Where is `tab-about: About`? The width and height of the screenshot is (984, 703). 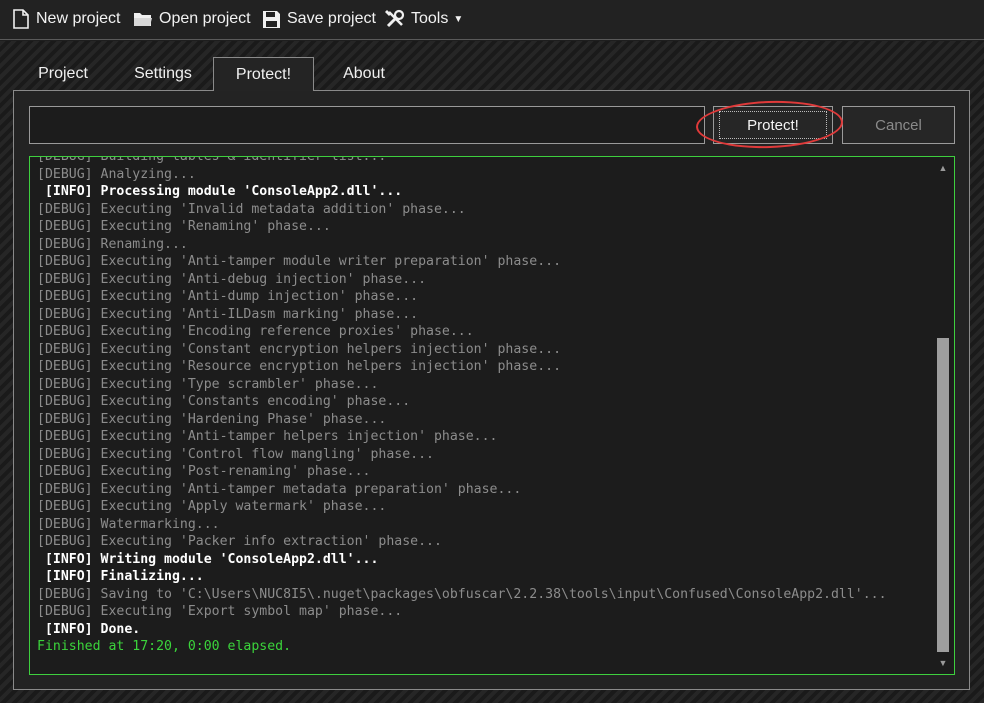
tab-about: About is located at coordinates (364, 73).